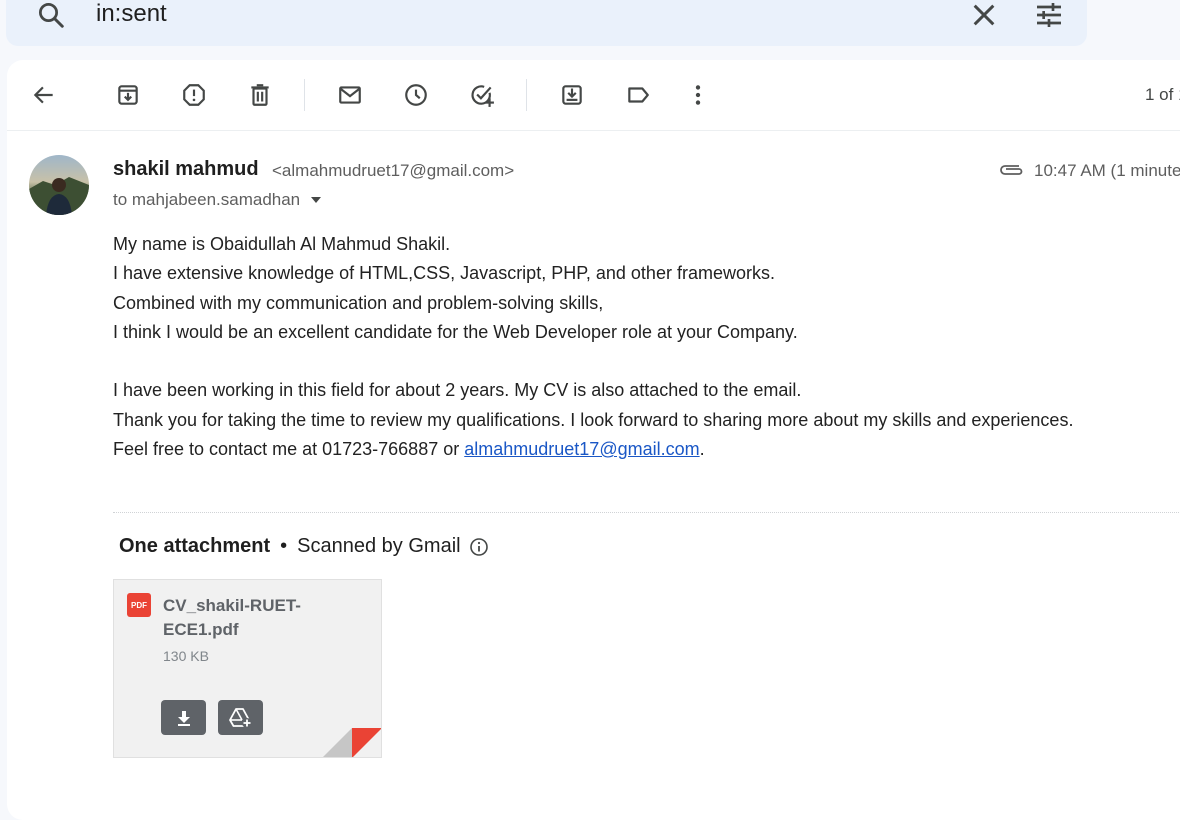 This screenshot has width=1180, height=820. I want to click on mark-unread-button, so click(350, 95).